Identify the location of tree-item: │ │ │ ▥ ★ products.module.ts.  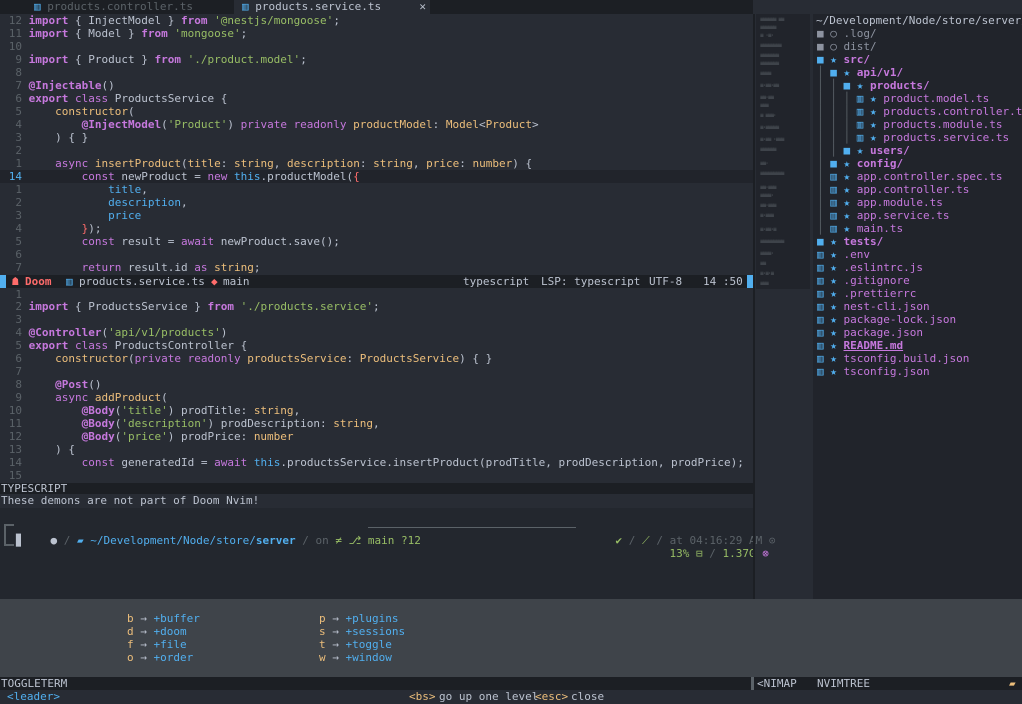
(909, 124).